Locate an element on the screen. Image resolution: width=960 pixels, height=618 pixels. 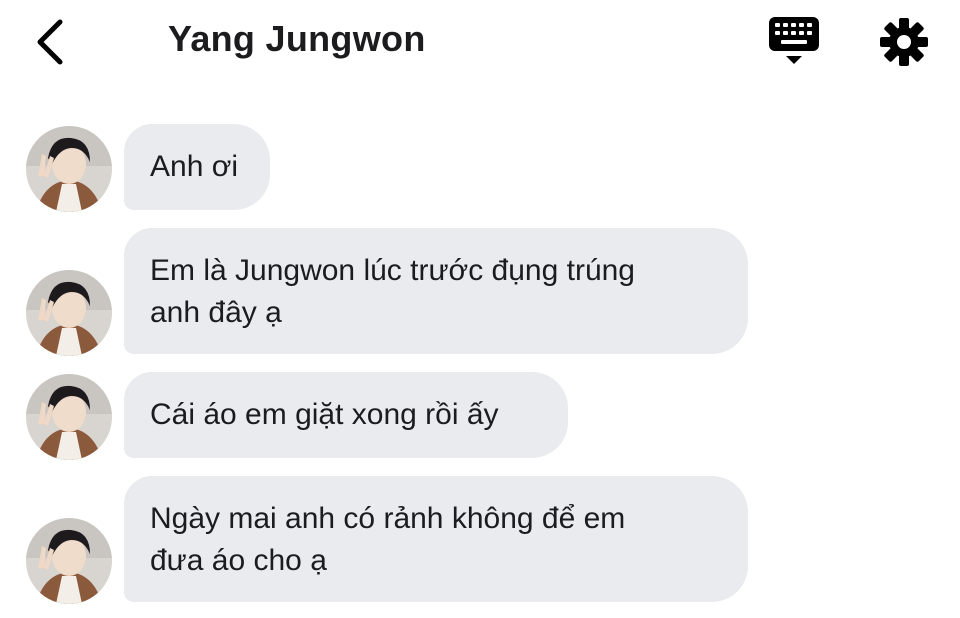
back-button is located at coordinates (52, 42).